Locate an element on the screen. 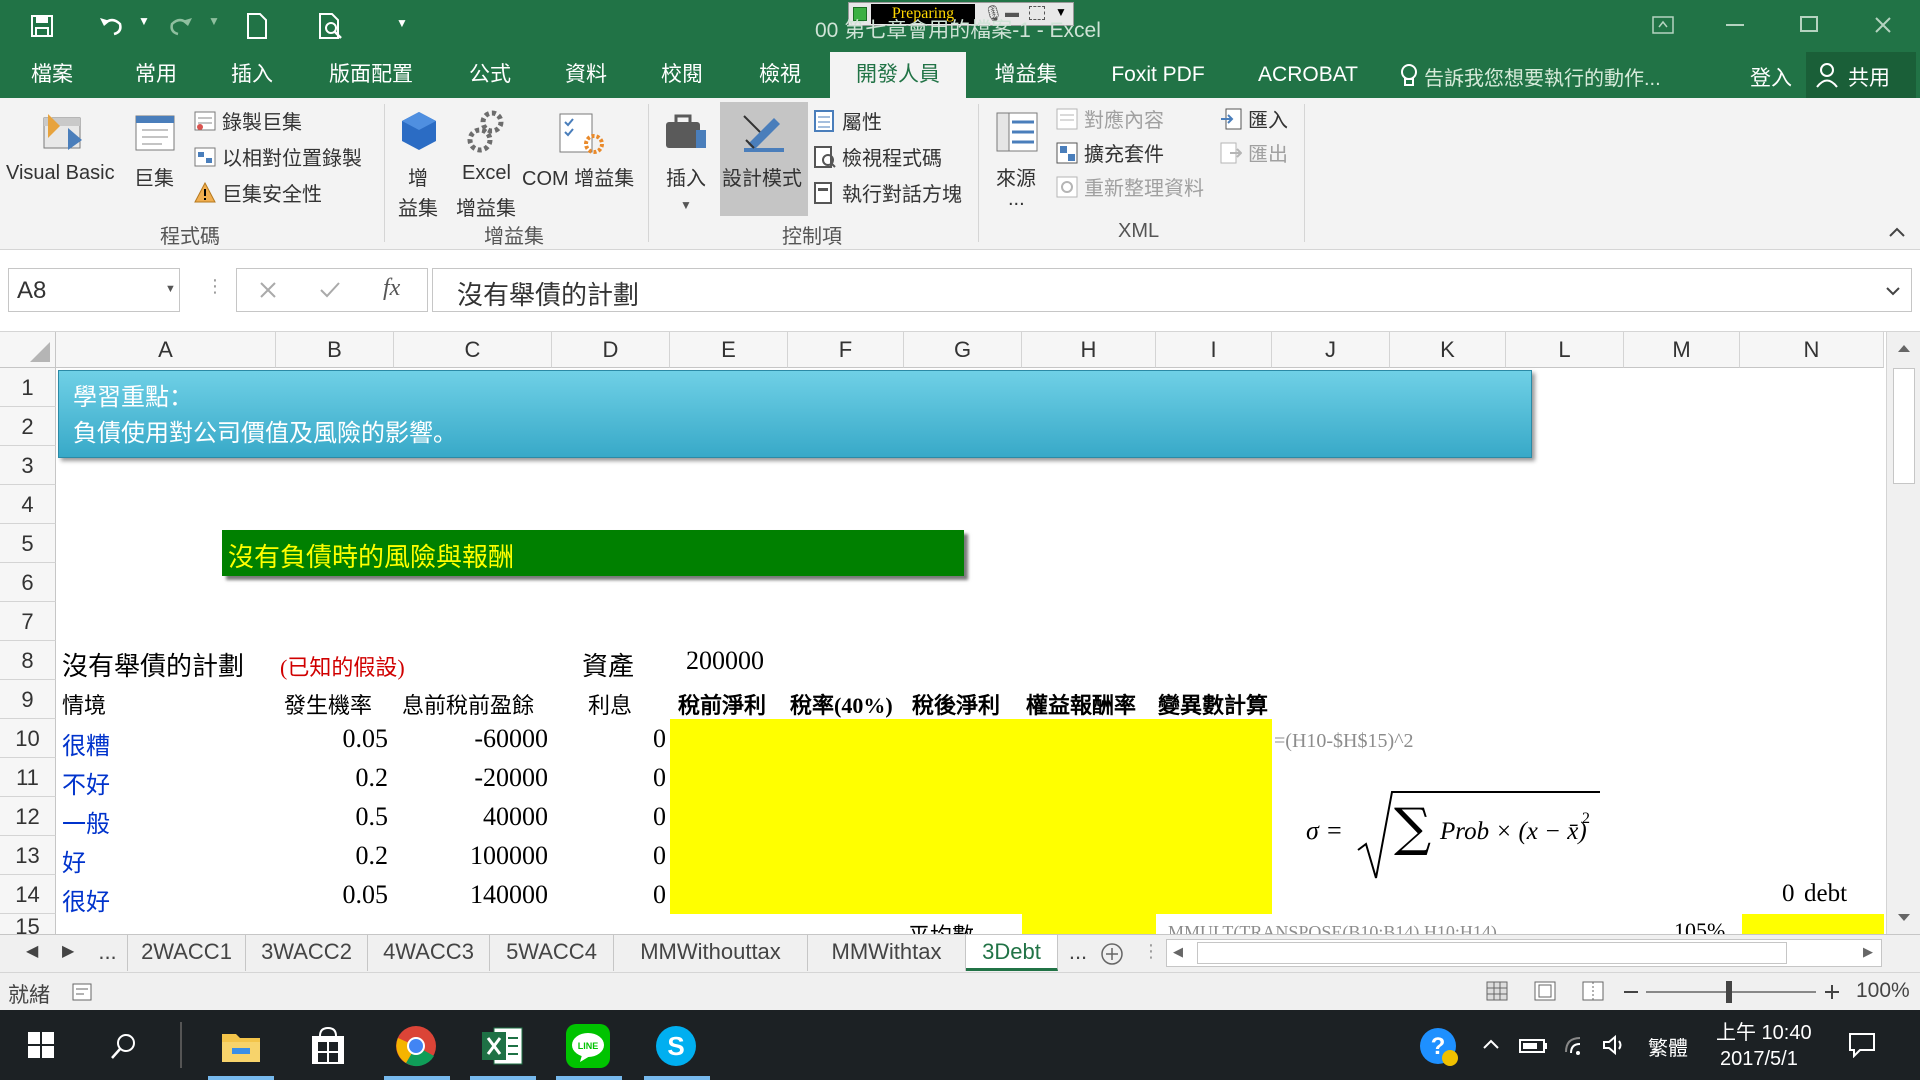  wifi-icon is located at coordinates (1578, 1045).